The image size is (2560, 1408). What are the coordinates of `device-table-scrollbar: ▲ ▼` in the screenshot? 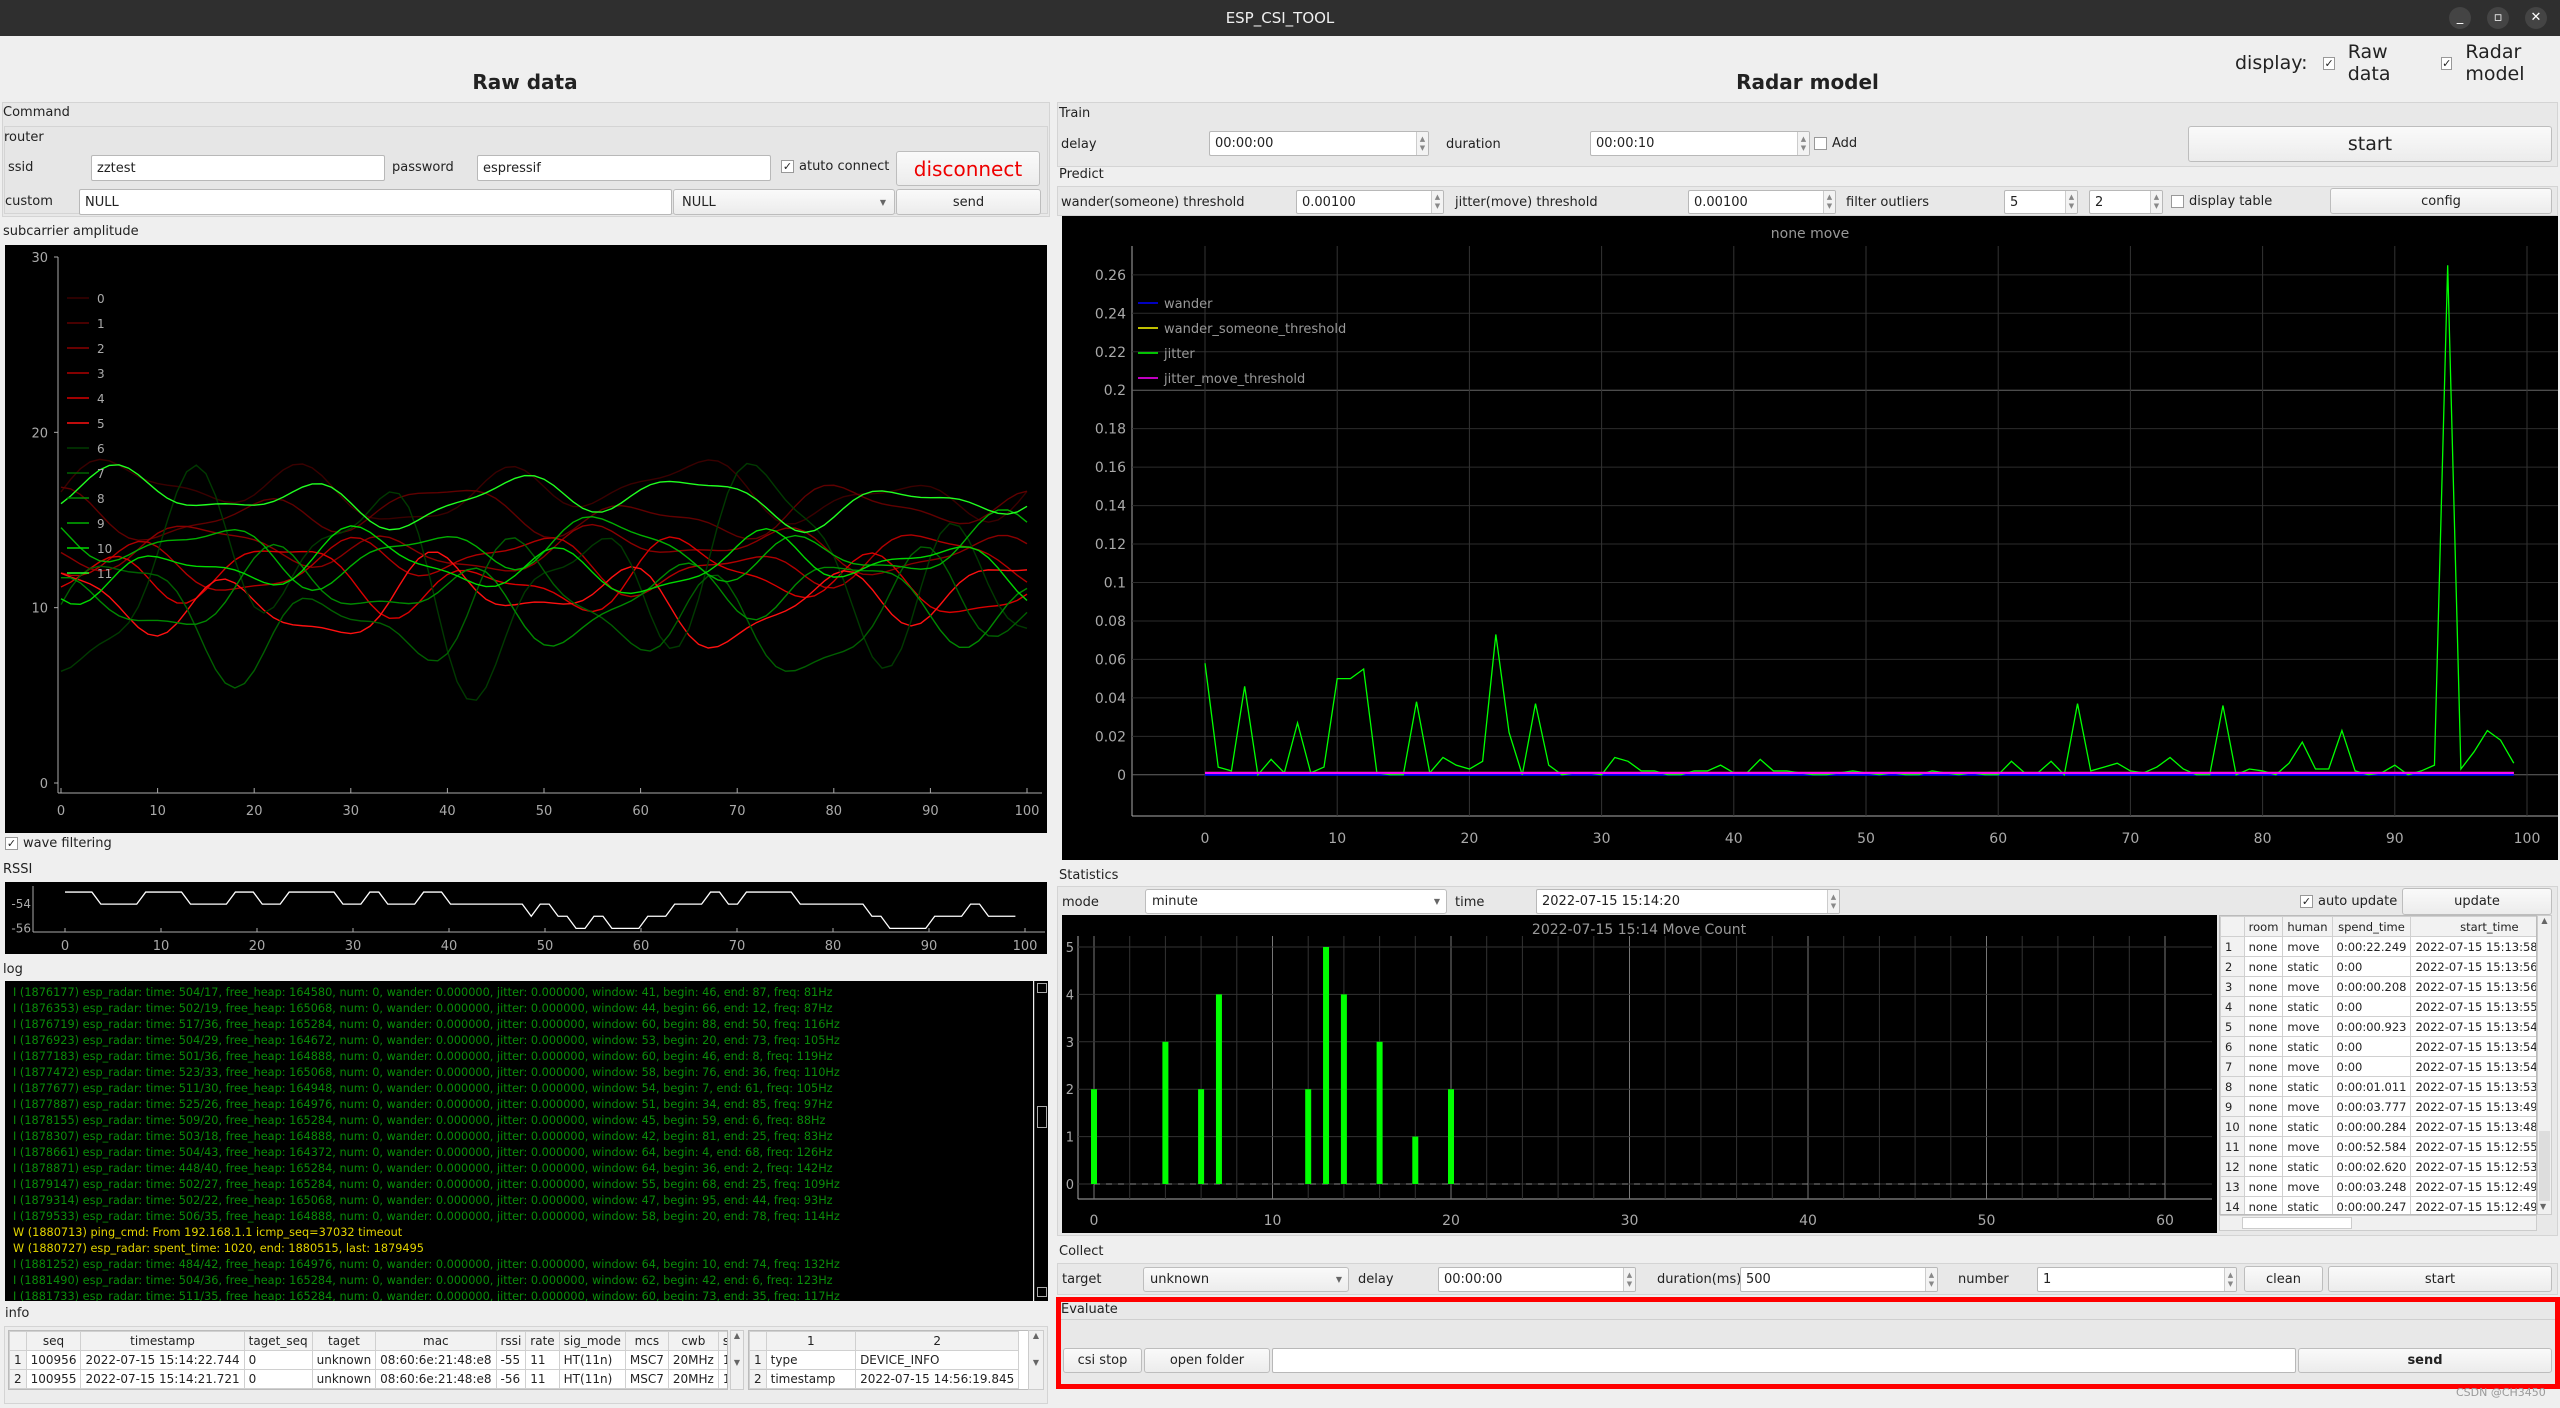 It's located at (1036, 1360).